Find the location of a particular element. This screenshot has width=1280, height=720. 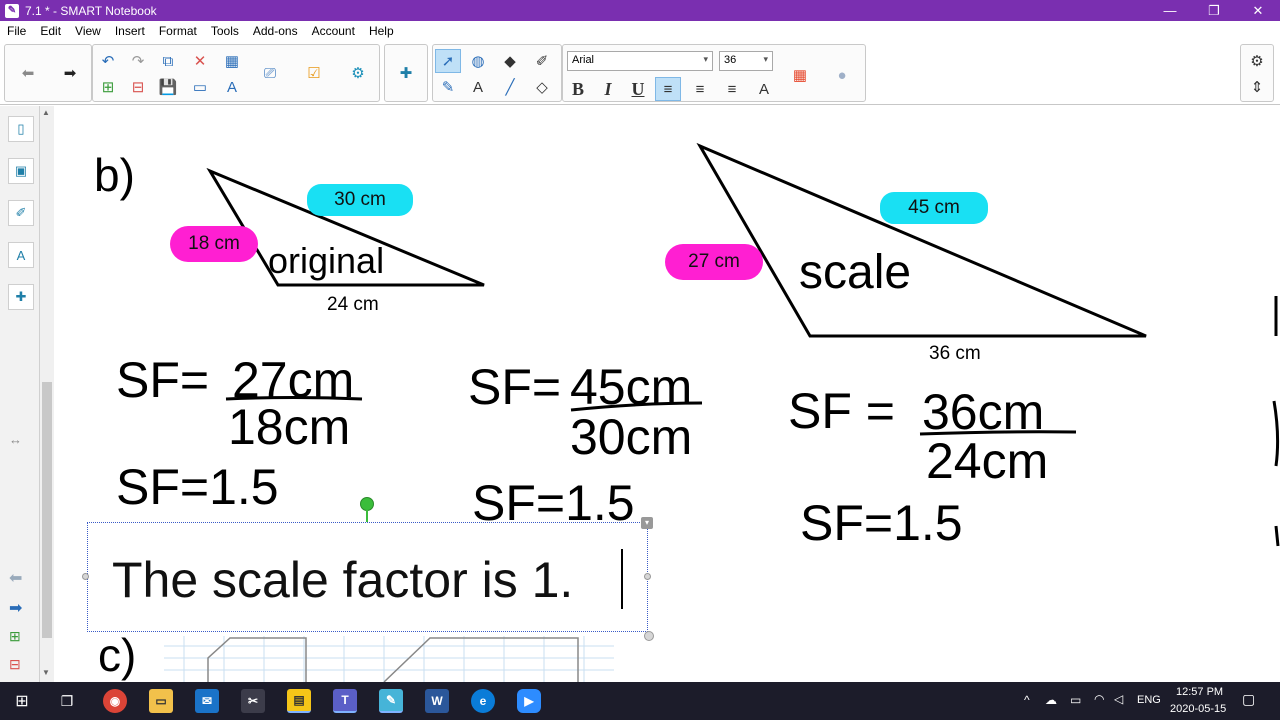

delete-icon: ✕ is located at coordinates (200, 61).